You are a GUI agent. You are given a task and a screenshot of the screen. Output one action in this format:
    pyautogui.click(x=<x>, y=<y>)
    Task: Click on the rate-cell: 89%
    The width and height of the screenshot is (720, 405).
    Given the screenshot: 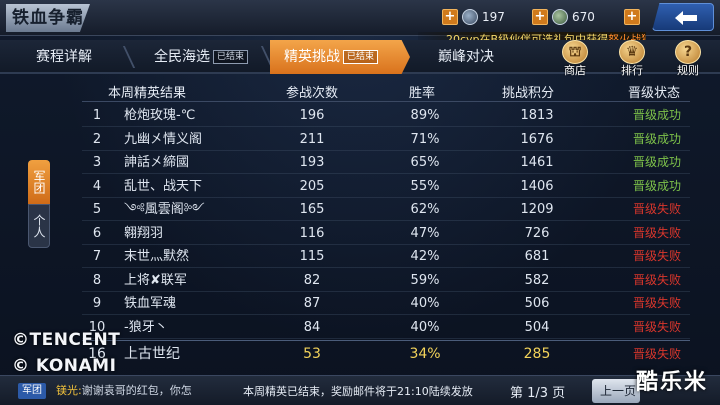 What is the action you would take?
    pyautogui.click(x=425, y=115)
    